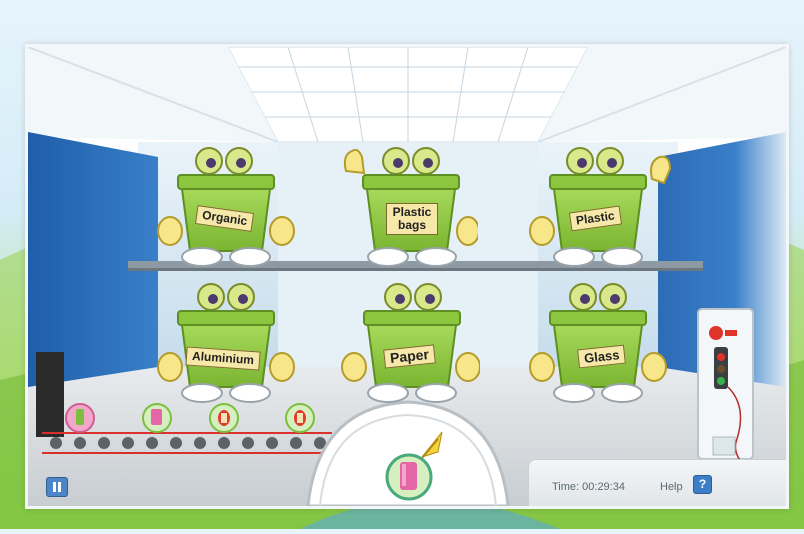  I want to click on can-item-icon, so click(157, 418).